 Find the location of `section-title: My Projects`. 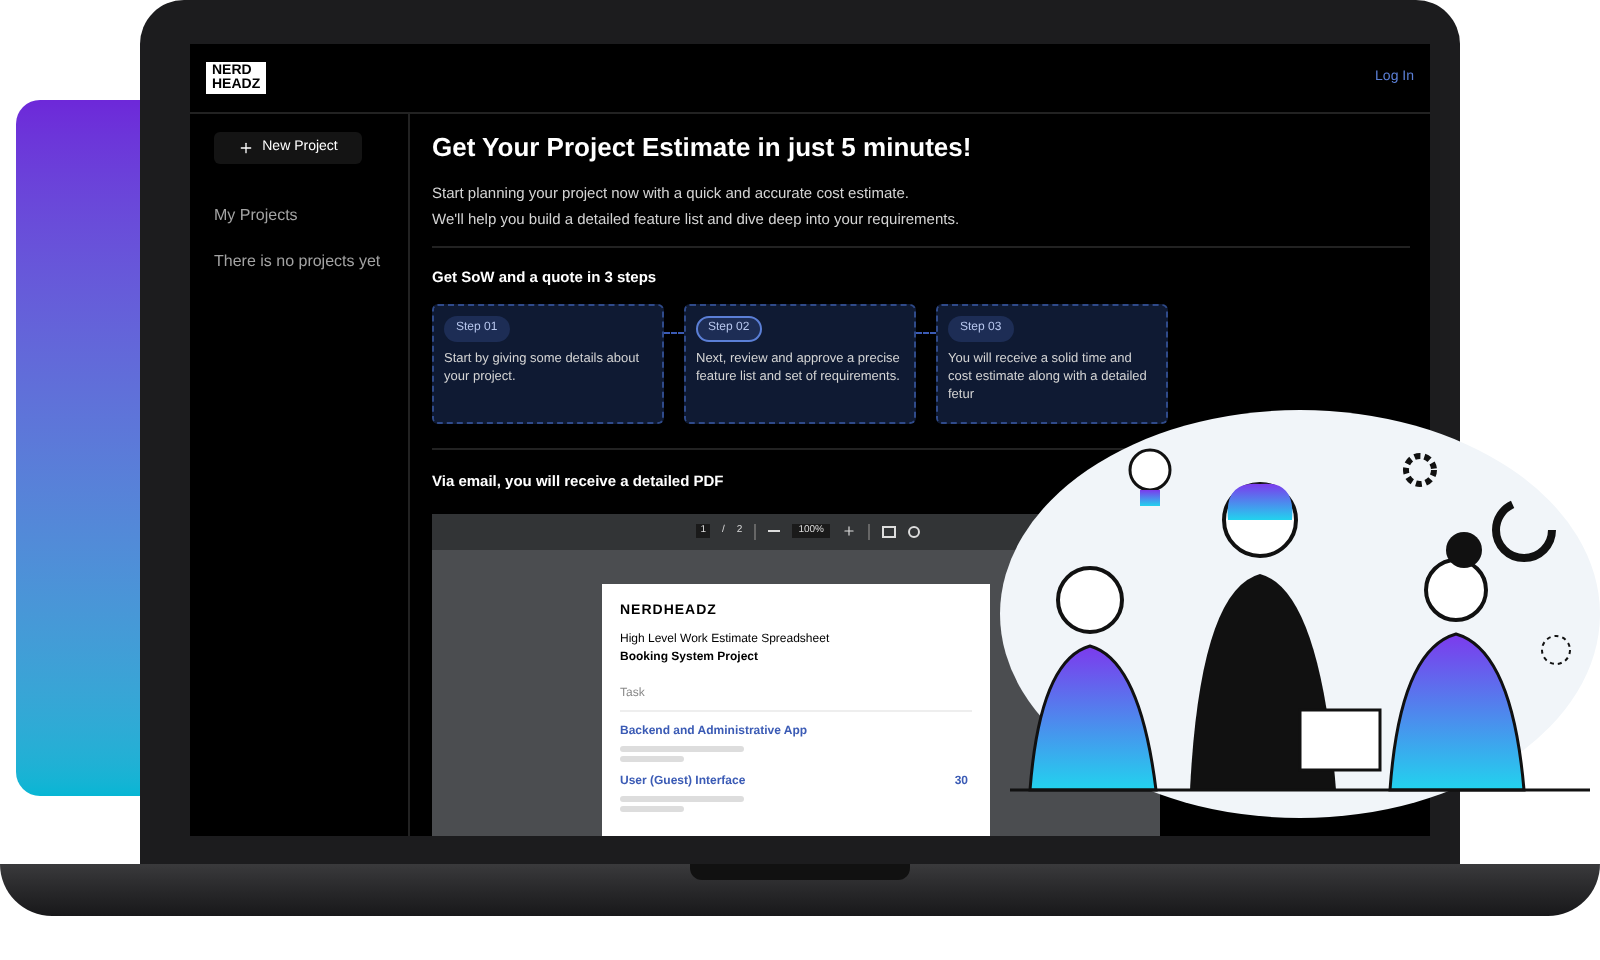

section-title: My Projects is located at coordinates (257, 216).